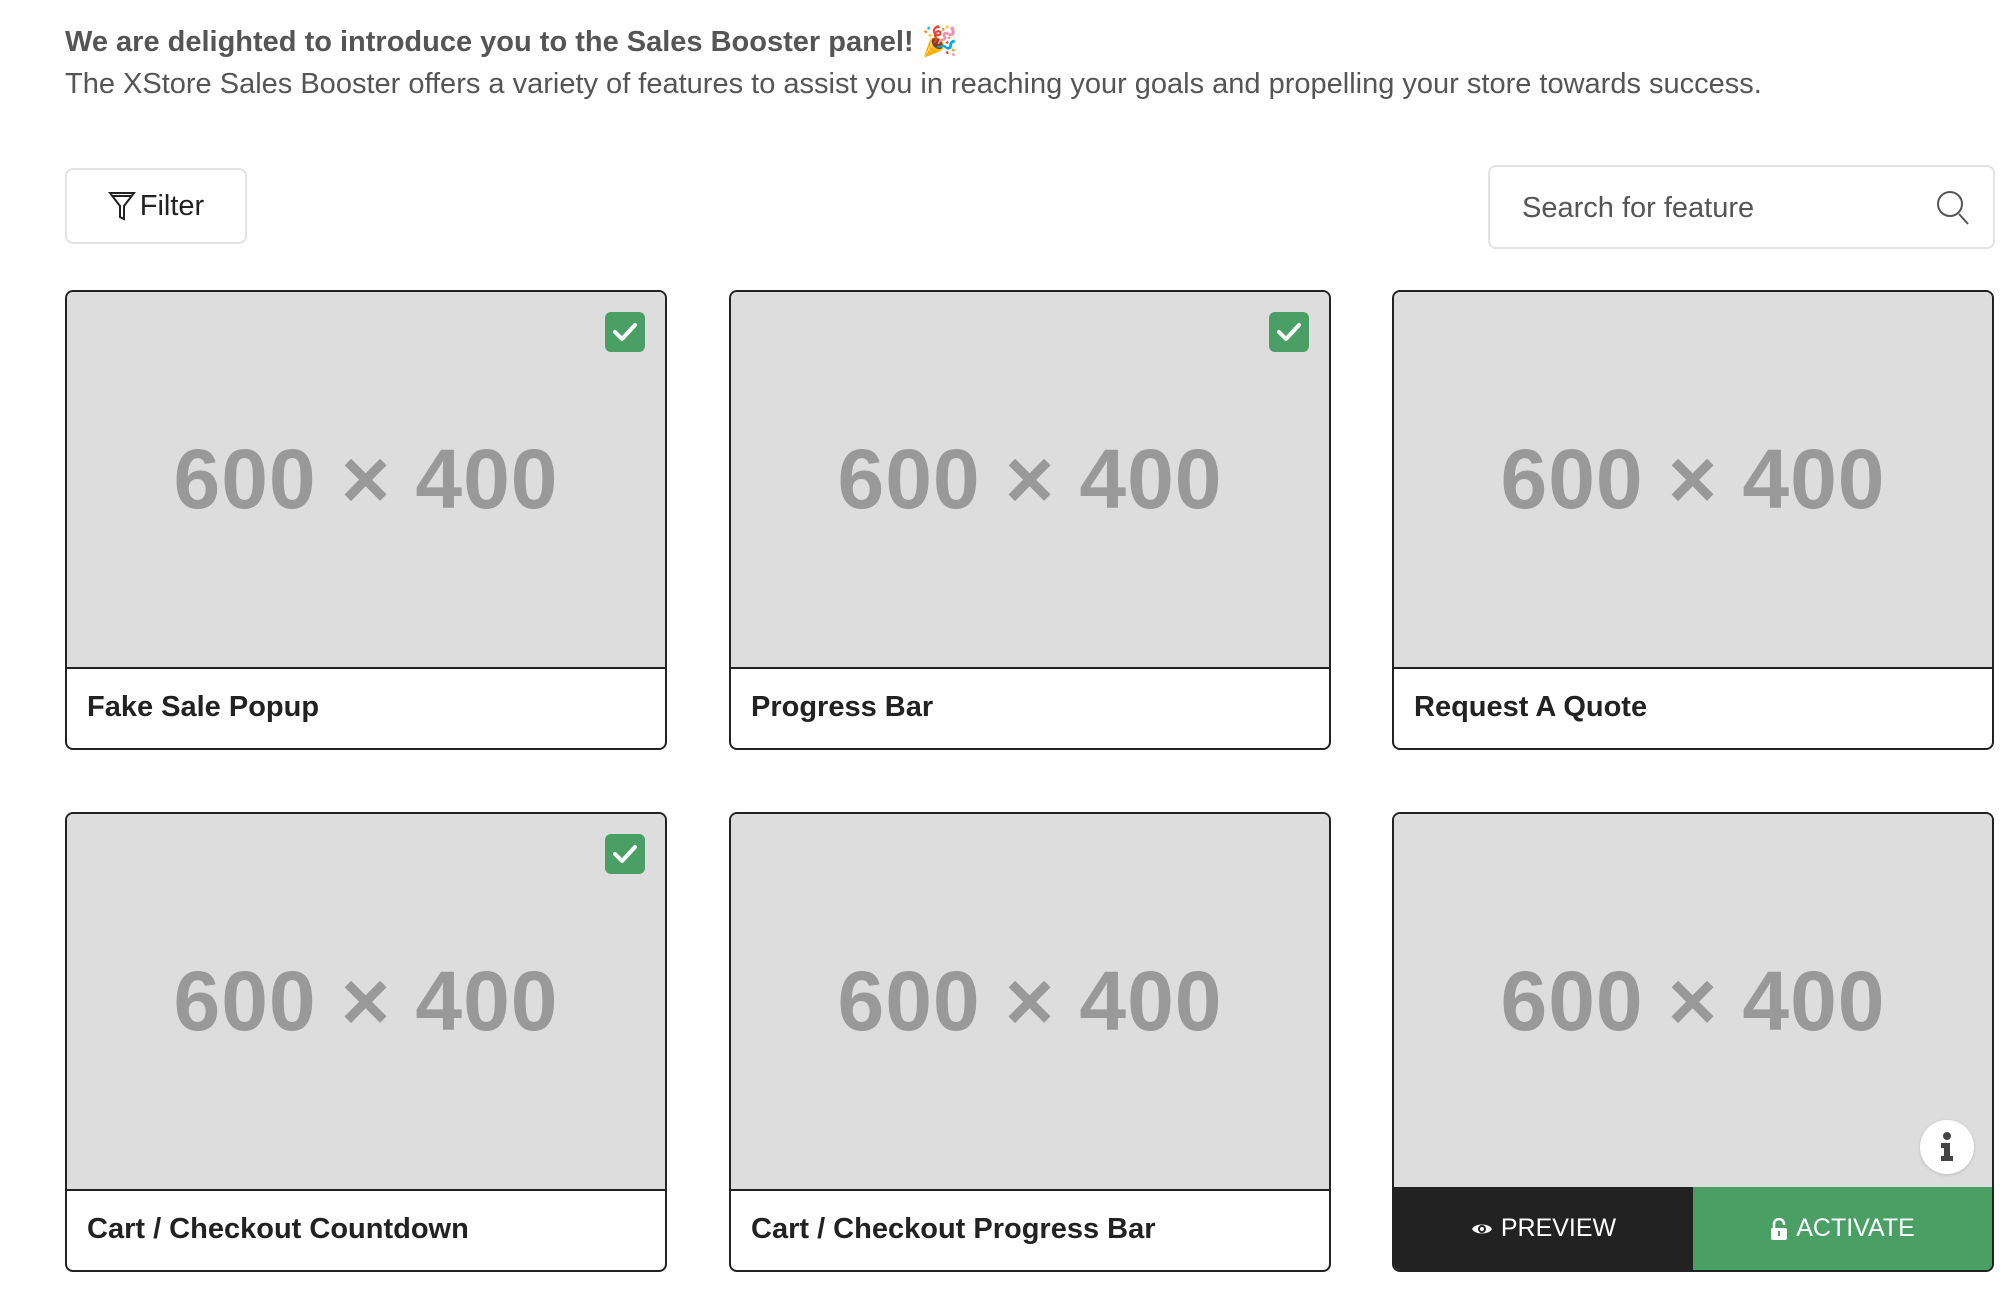 Image resolution: width=2012 pixels, height=1314 pixels. I want to click on info-icon, so click(1947, 1146).